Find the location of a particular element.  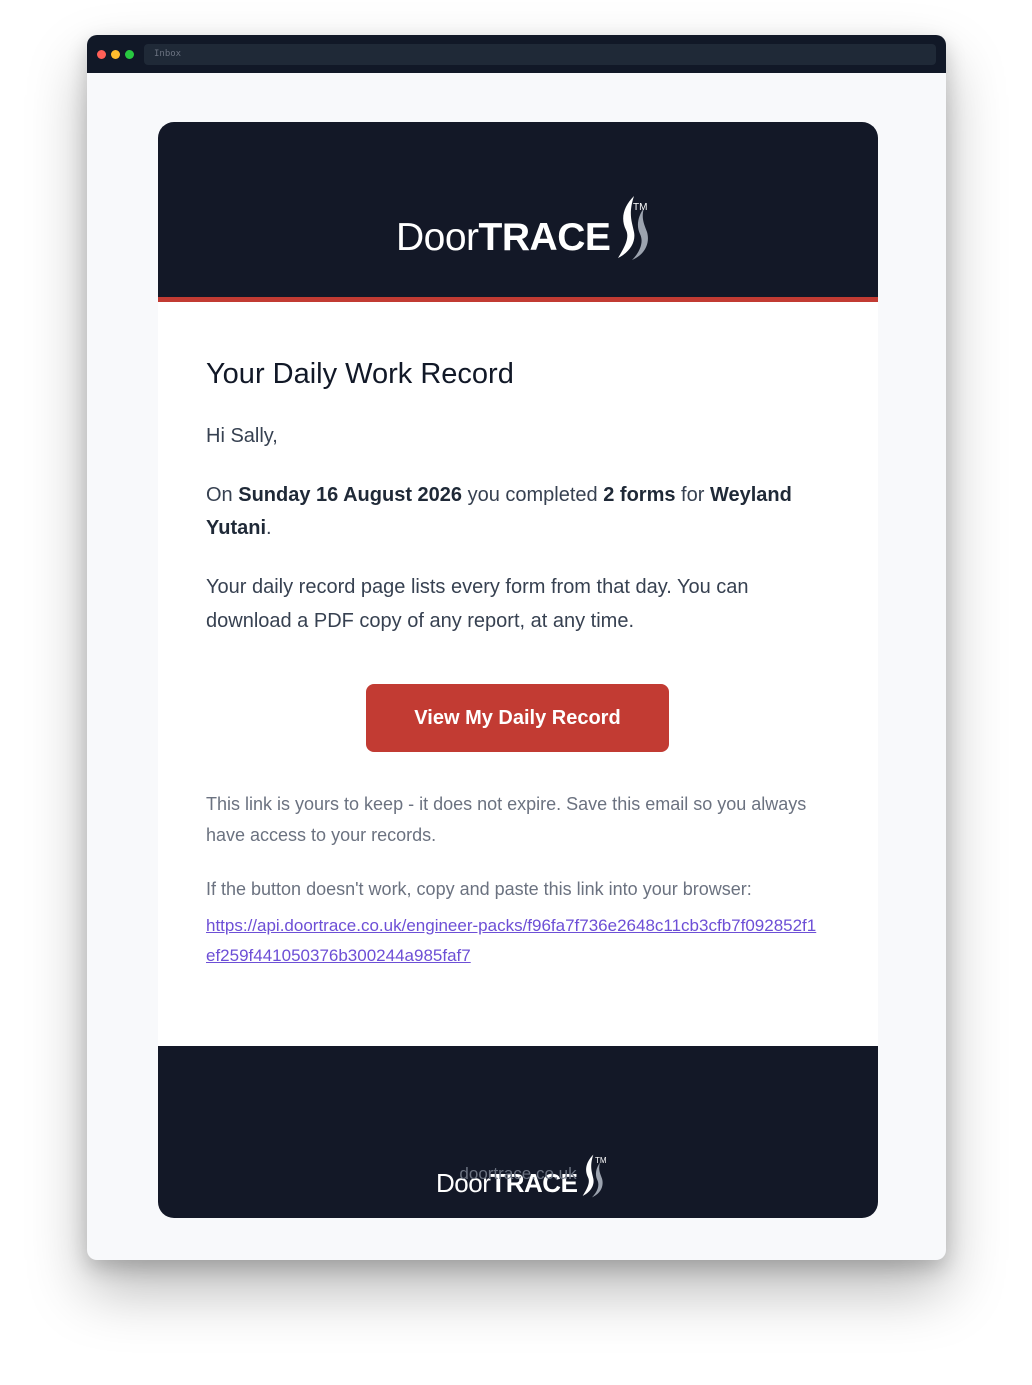

footer-website-text: doortrace.co.uk is located at coordinates (517, 1173).